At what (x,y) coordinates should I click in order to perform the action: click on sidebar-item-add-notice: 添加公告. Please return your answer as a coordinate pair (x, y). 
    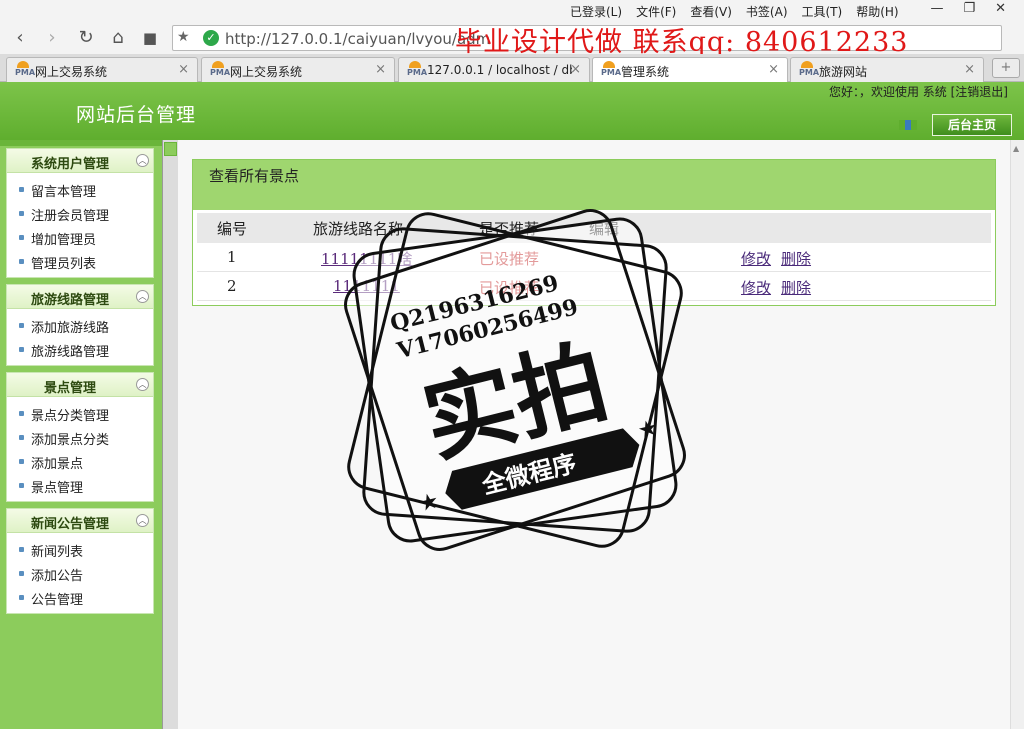
    Looking at the image, I should click on (80, 573).